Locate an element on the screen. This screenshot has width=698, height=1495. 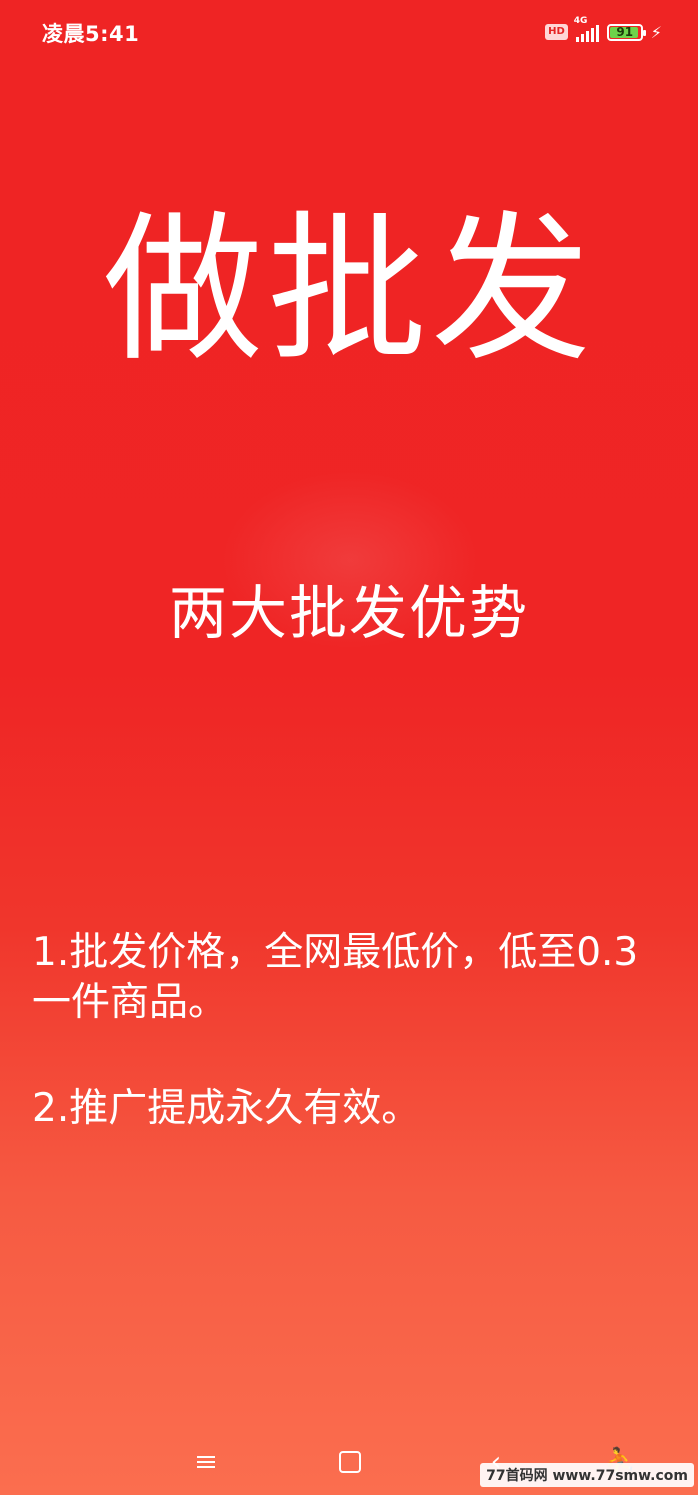
signal-icon: 4G is located at coordinates (586, 29).